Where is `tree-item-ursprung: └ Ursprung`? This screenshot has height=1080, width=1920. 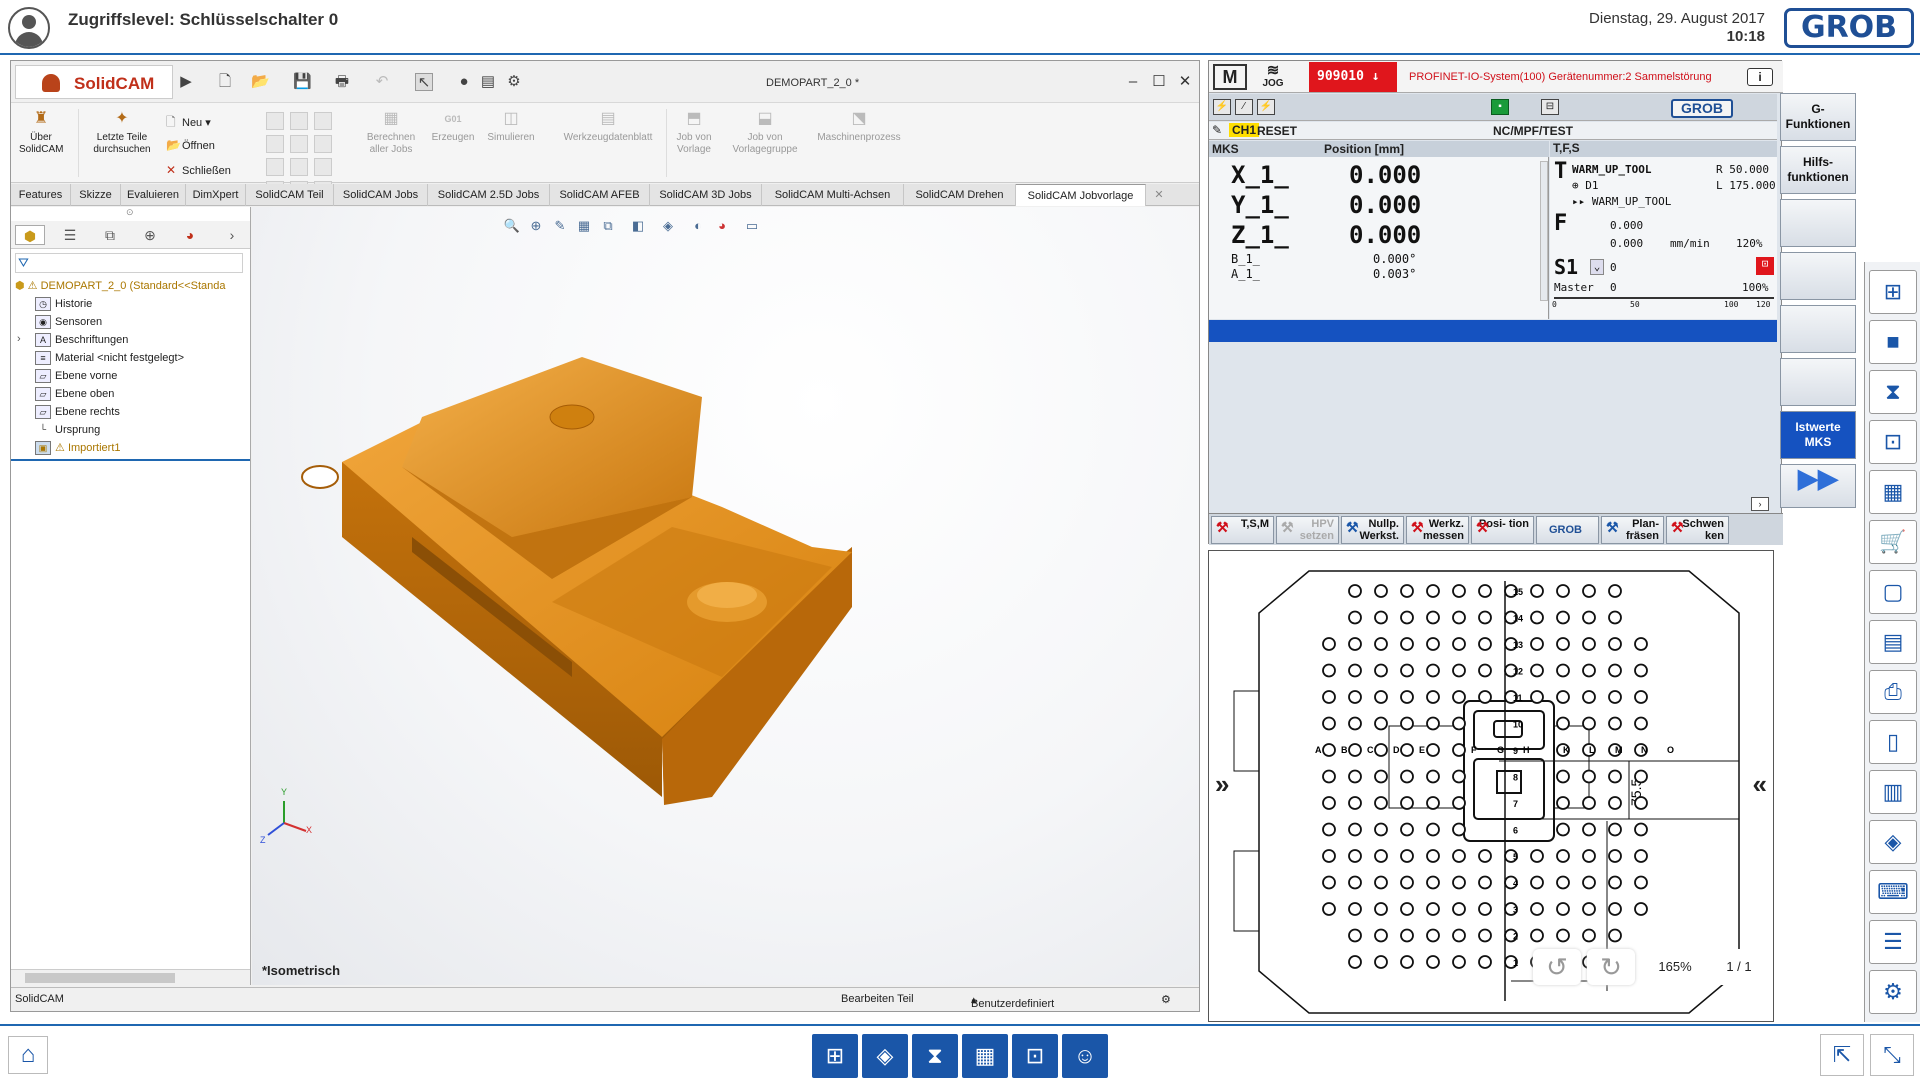 tree-item-ursprung: └ Ursprung is located at coordinates (67, 430).